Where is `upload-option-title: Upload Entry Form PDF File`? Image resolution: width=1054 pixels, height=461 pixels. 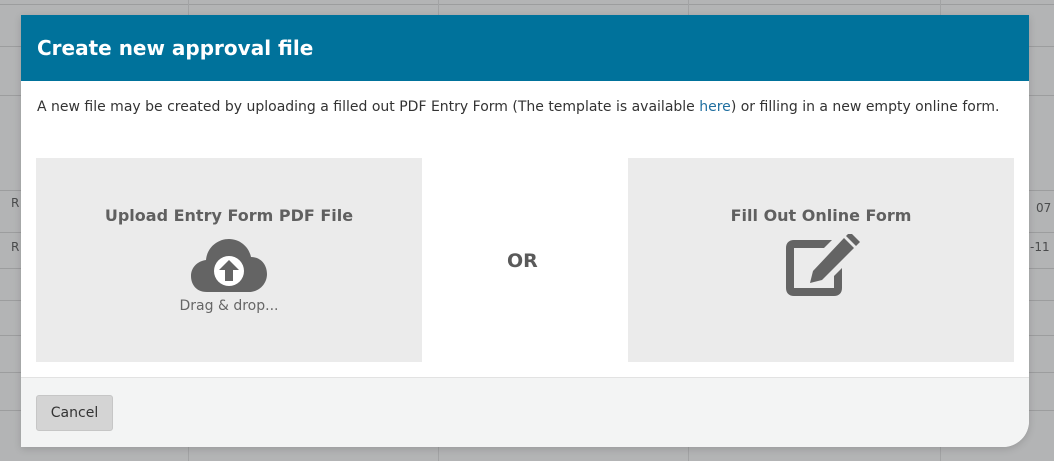 upload-option-title: Upload Entry Form PDF File is located at coordinates (229, 215).